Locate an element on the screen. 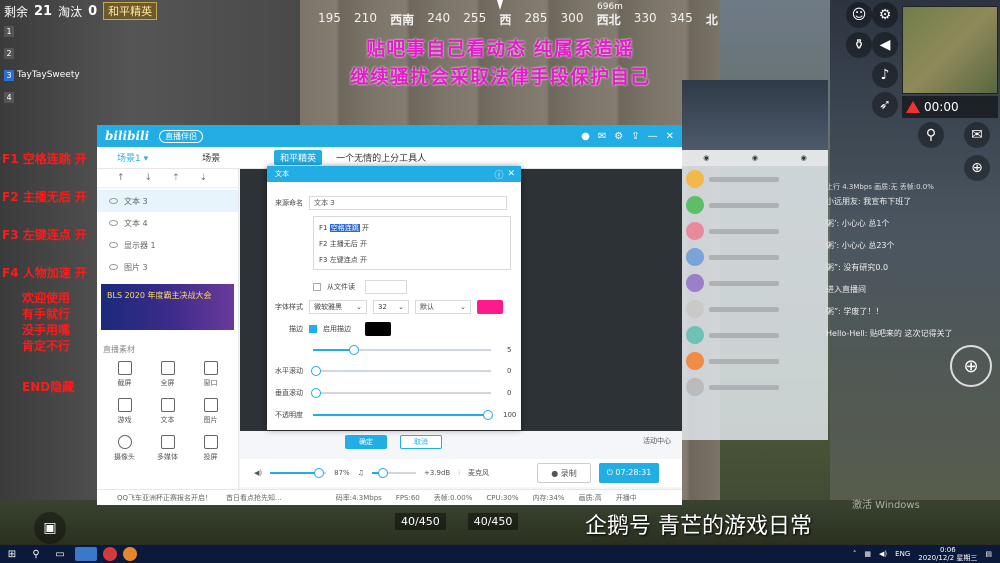 This screenshot has width=1000, height=563. source-item: 显示器 1 is located at coordinates (167, 245).